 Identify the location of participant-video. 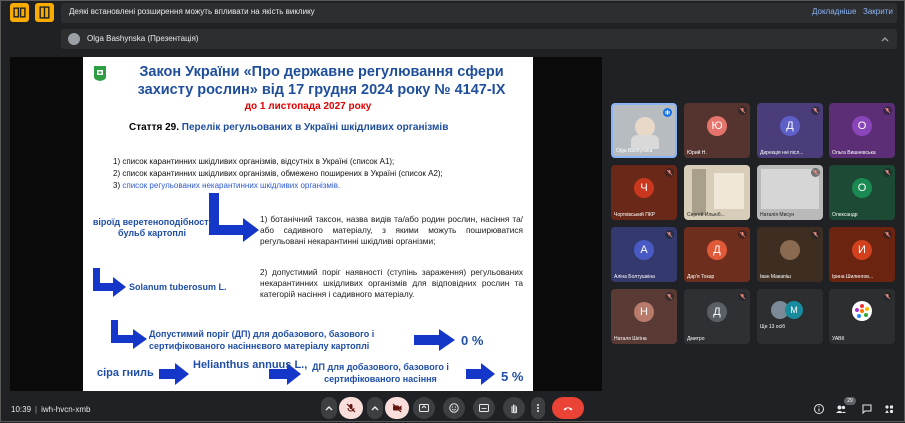
(699, 192).